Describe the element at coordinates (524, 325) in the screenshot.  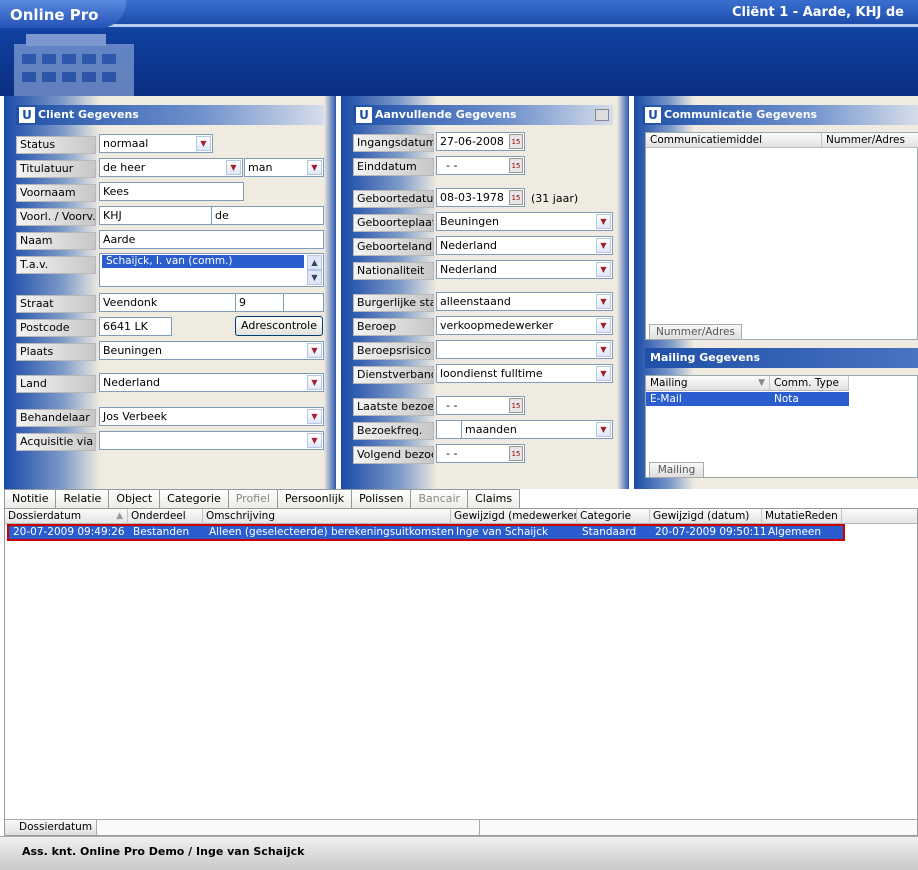
I see `beroep-select: verkoopmedewerker ▼` at that location.